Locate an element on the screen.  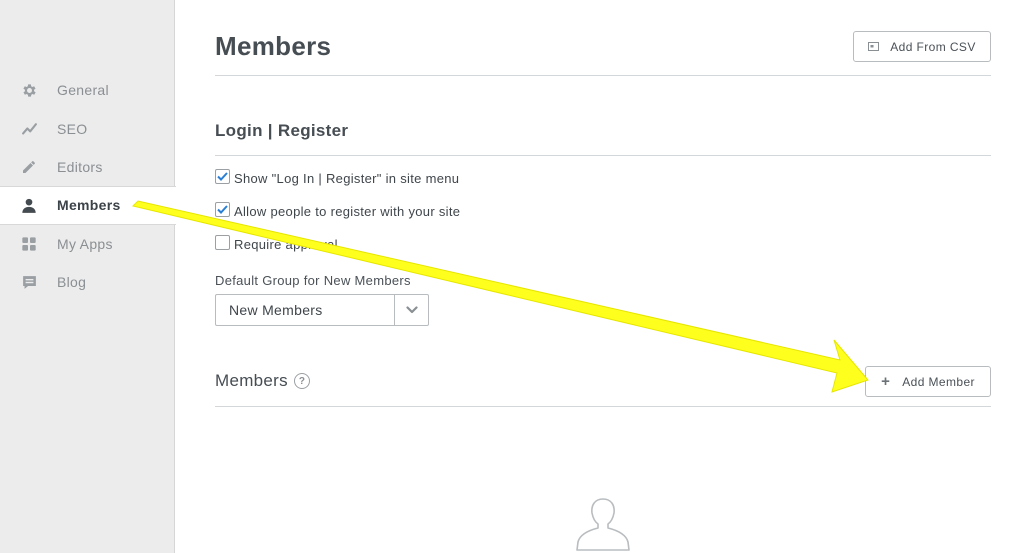
default-group-select: New Members is located at coordinates (322, 310).